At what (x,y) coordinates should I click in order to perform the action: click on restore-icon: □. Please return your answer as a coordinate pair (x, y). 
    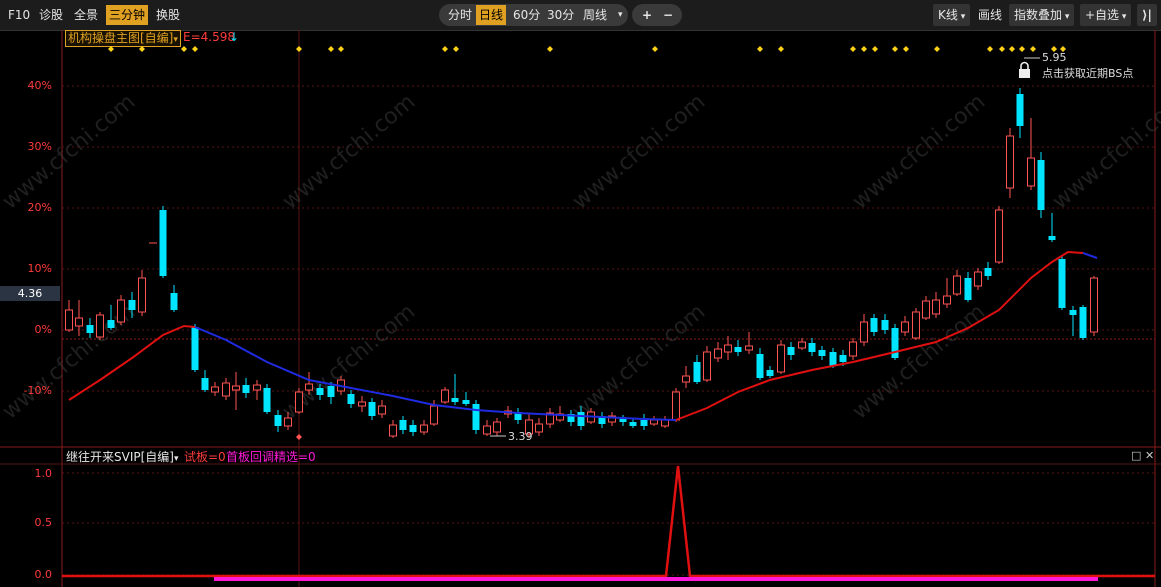
    Looking at the image, I should click on (1136, 455).